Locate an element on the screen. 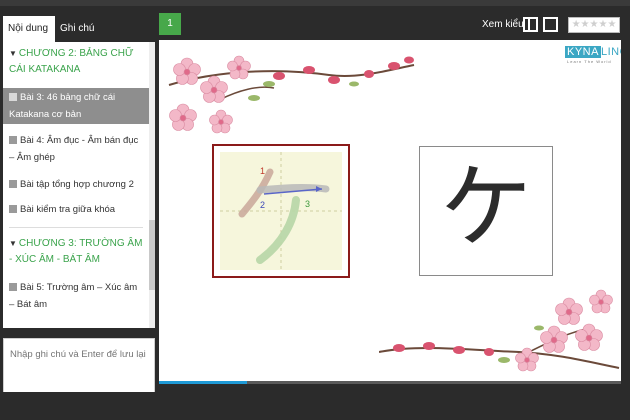  page-number-badge: 1 is located at coordinates (170, 24).